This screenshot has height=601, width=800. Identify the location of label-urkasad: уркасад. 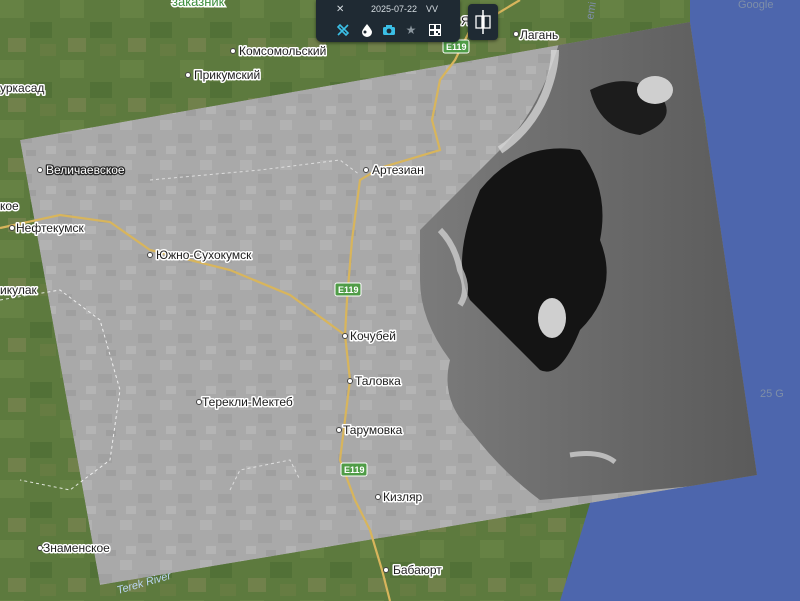
(22, 88).